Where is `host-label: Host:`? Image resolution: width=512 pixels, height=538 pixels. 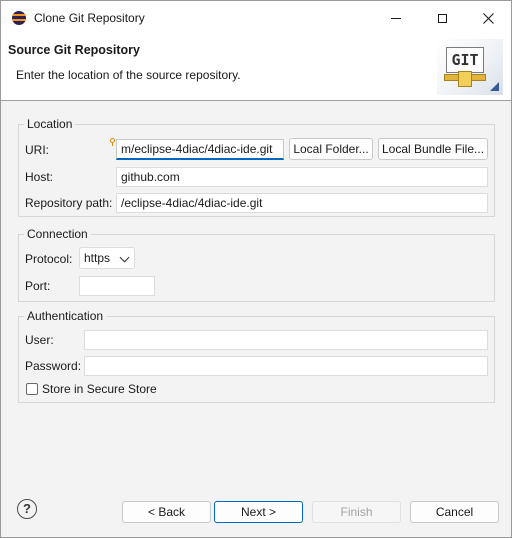 host-label: Host: is located at coordinates (39, 177).